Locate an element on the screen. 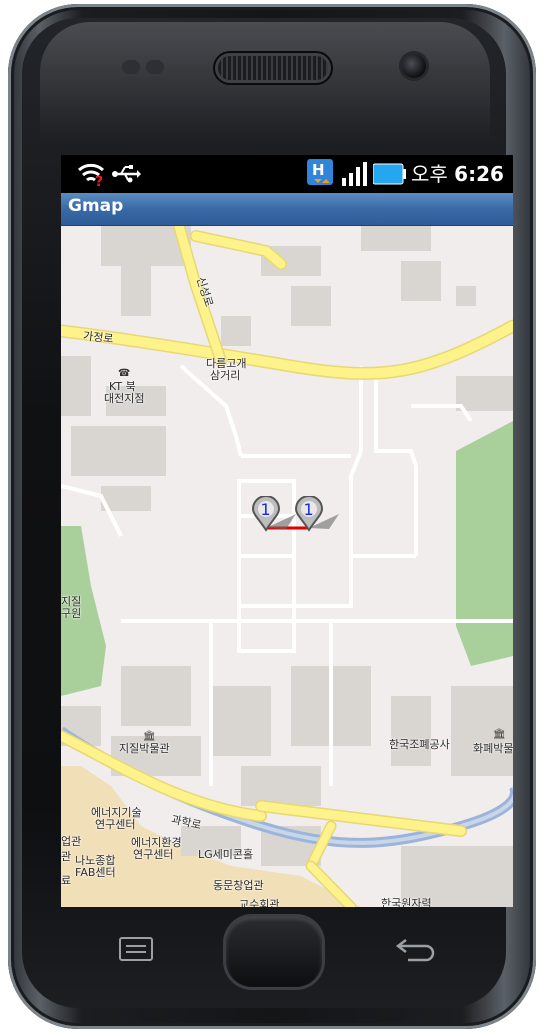 Image resolution: width=544 pixels, height=1033 pixels. lg-hall-label: LG세미콘홀 is located at coordinates (226, 854).